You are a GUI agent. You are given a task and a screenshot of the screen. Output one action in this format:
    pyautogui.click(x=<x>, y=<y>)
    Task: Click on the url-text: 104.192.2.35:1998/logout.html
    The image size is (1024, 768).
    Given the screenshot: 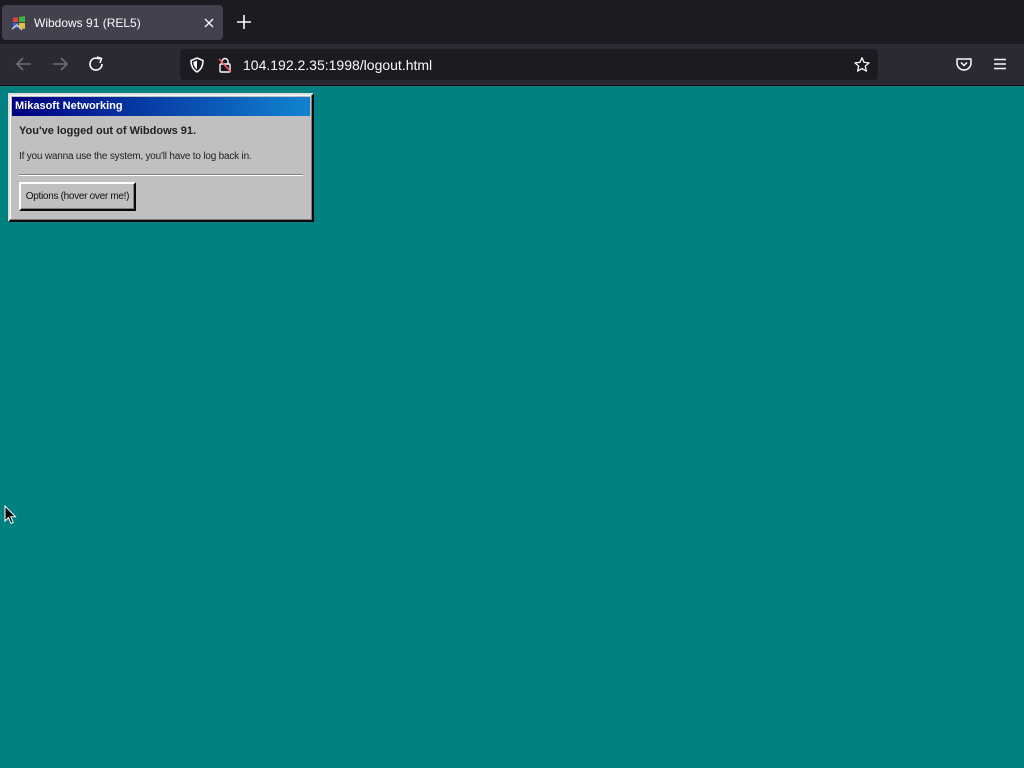 What is the action you would take?
    pyautogui.click(x=338, y=65)
    